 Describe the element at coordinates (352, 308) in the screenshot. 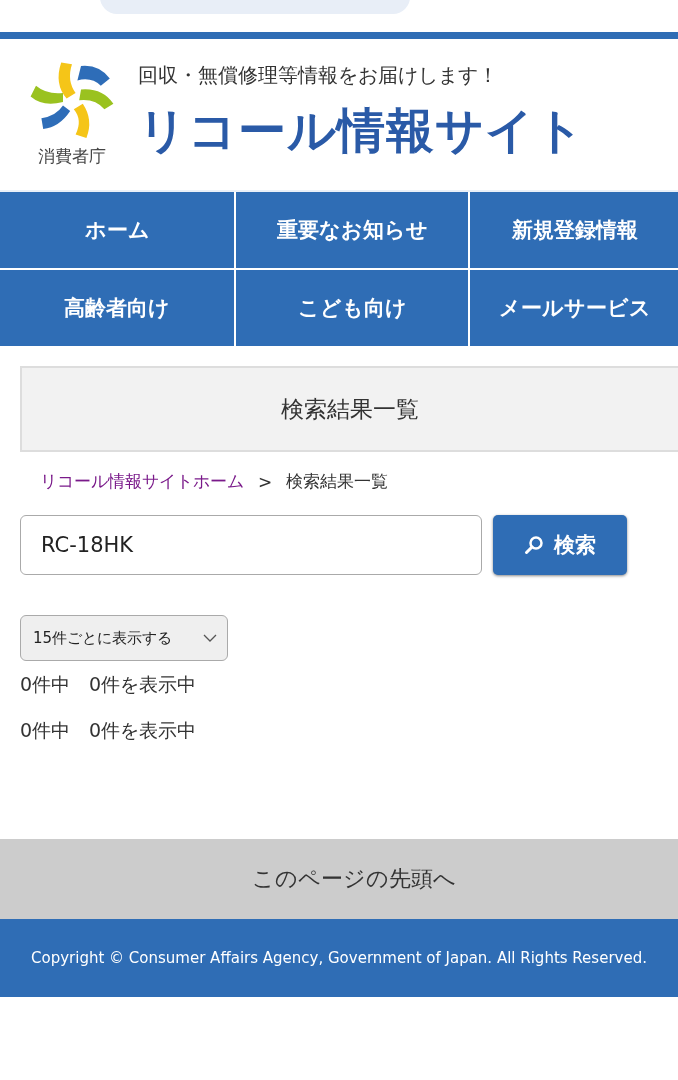

I see `nav-item: こども向け` at that location.